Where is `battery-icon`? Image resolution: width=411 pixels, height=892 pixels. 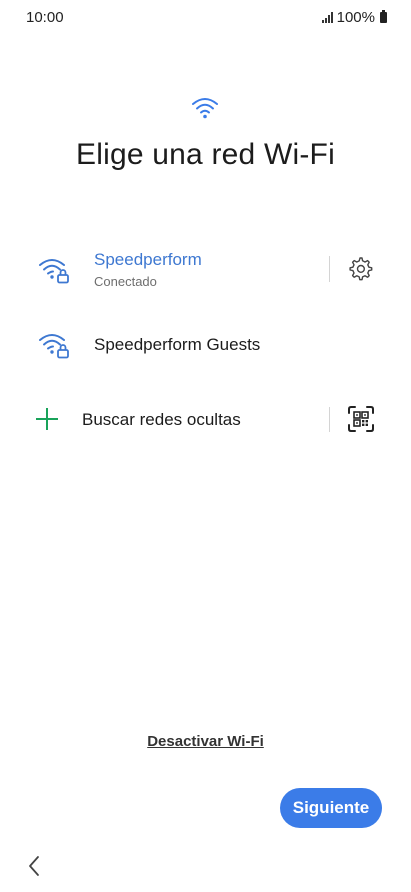 battery-icon is located at coordinates (383, 16).